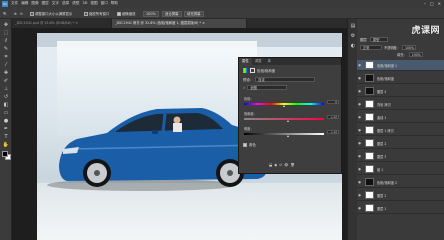 The width and height of the screenshot is (444, 240). I want to click on menu-layer: 图层, so click(45, 3).